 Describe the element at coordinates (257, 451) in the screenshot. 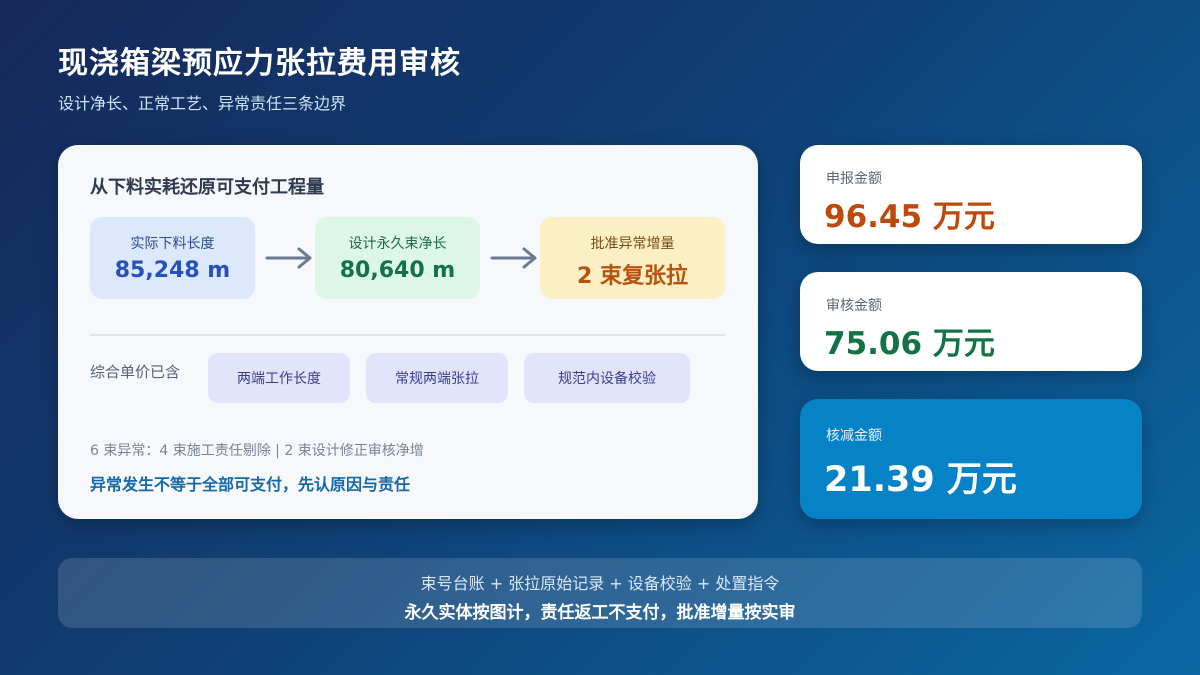

I see `abnormal-note: 6 束异常：4 束施工责任剔除 | 2 束设计修正审核净增` at that location.